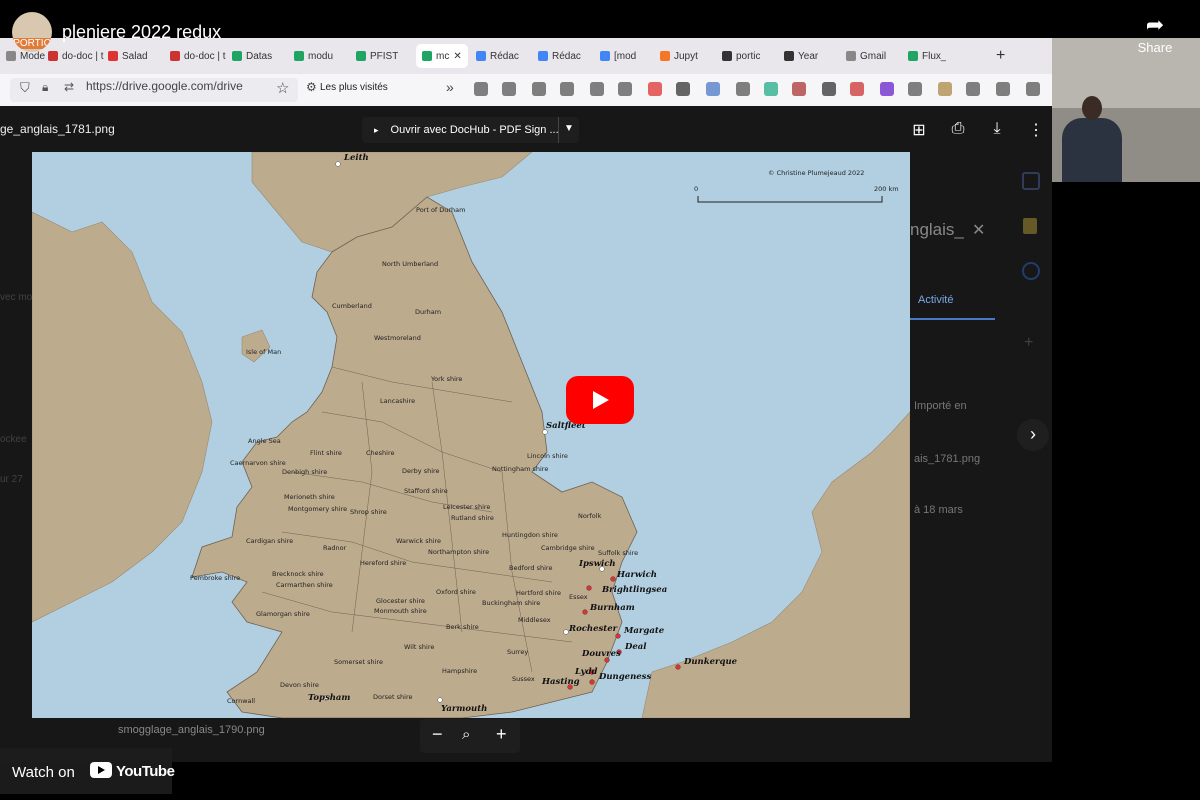  Describe the element at coordinates (33, 56) in the screenshot. I see `tab-label: Mode` at that location.